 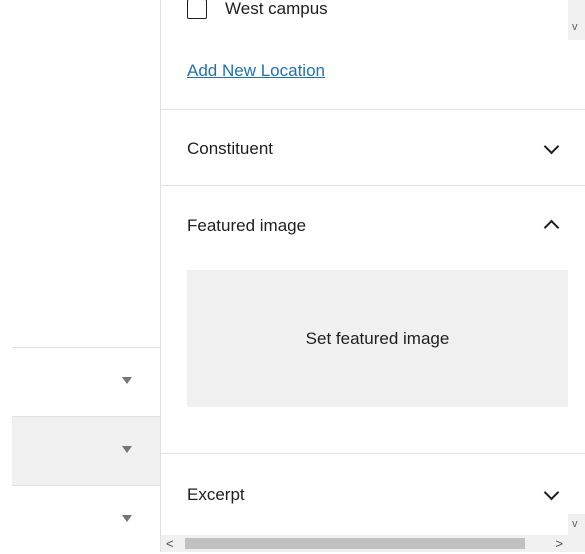 What do you see at coordinates (230, 149) in the screenshot?
I see `panel-title: Constituent` at bounding box center [230, 149].